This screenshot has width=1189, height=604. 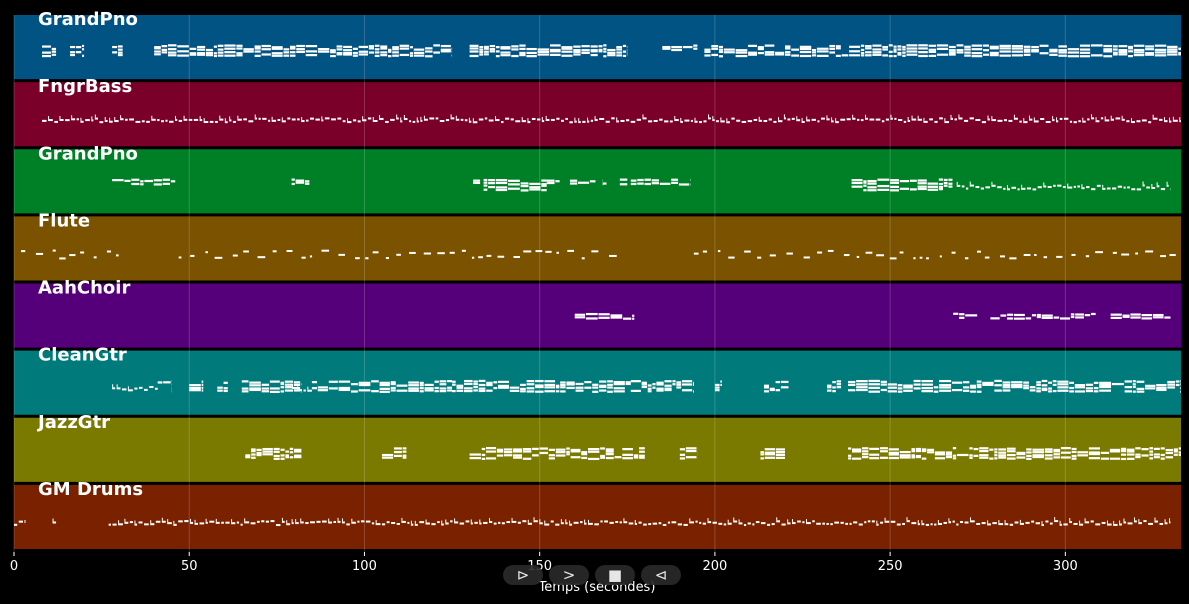 What do you see at coordinates (615, 575) in the screenshot?
I see `stop-button: ■` at bounding box center [615, 575].